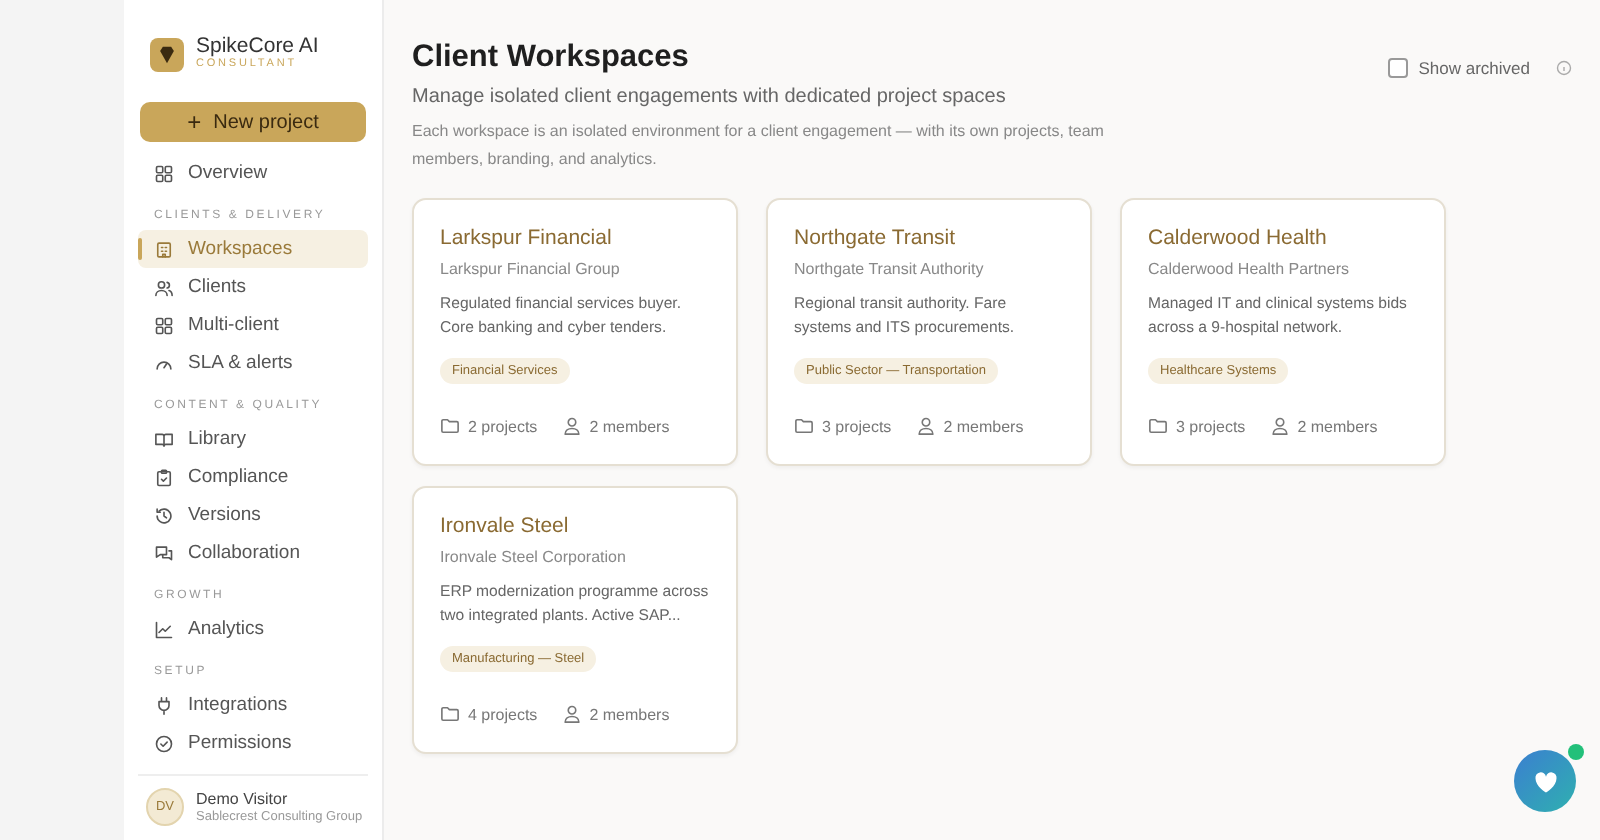 This screenshot has width=1600, height=840. What do you see at coordinates (253, 363) in the screenshot?
I see `sidebar-item: SLA & alerts` at bounding box center [253, 363].